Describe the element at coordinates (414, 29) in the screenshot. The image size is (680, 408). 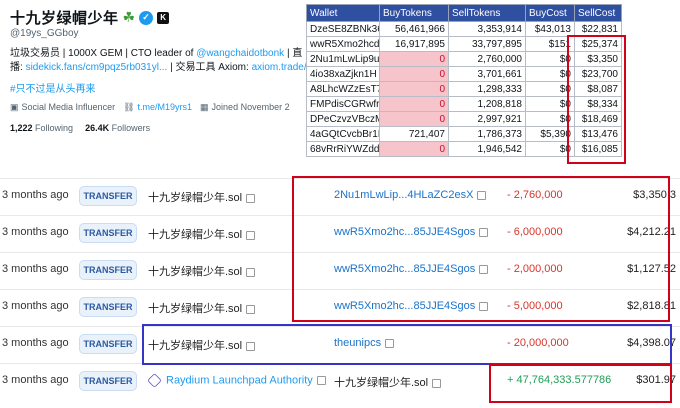
I see `buytokens-cell: 56,461,966` at that location.